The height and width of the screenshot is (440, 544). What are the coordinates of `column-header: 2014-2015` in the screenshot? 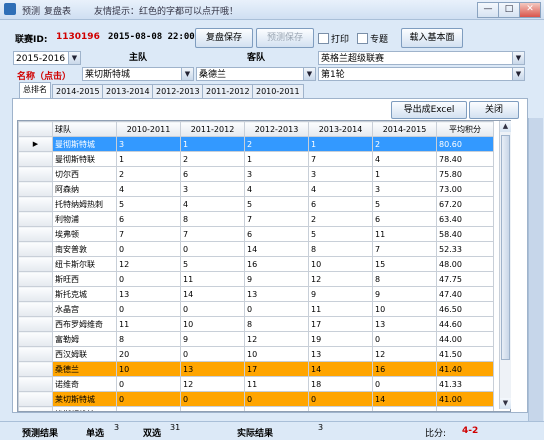 It's located at (404, 129).